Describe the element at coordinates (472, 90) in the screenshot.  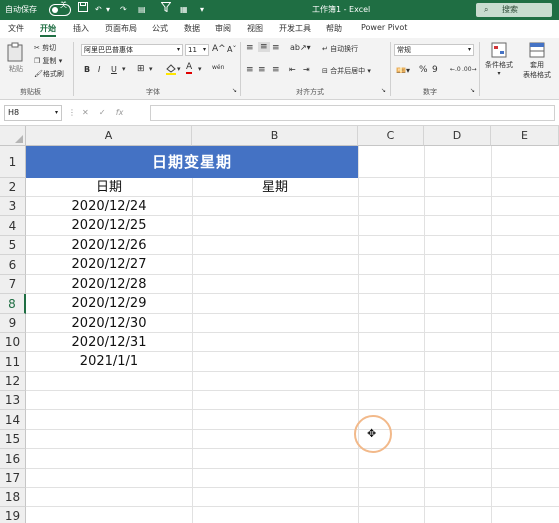
I see `number-dialog-launcher-icon: ↘` at that location.